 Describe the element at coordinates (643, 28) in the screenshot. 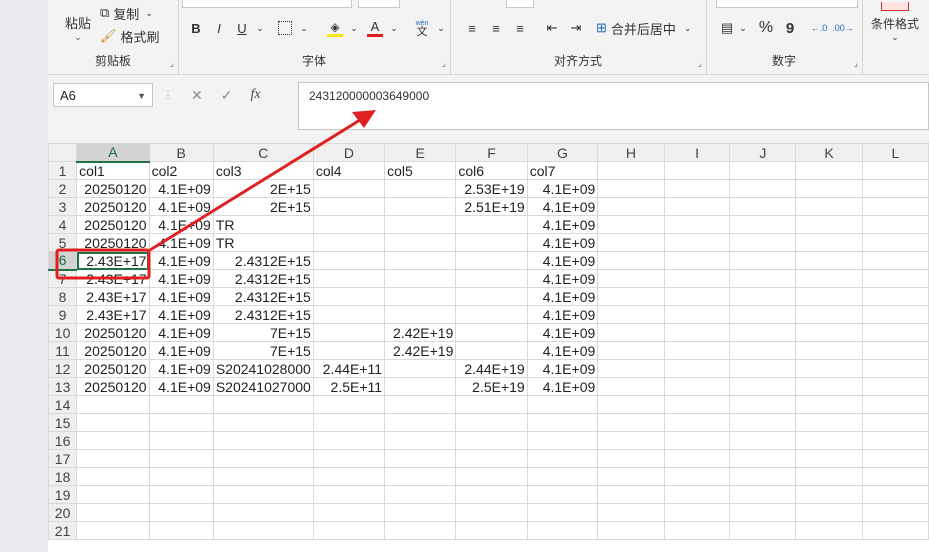

I see `merge-center-button: ⊞ 合并后居中 ⌄` at that location.